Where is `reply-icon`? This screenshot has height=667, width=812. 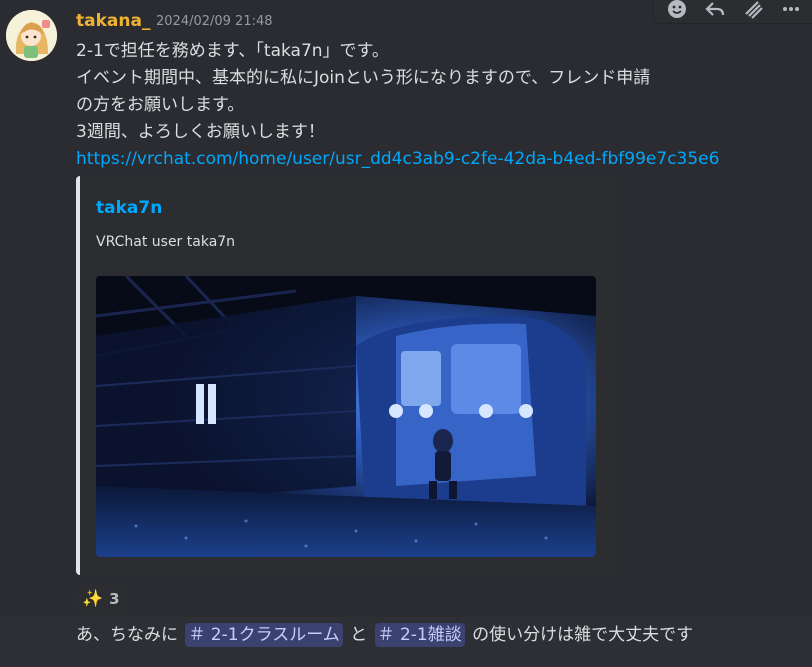 reply-icon is located at coordinates (715, 11).